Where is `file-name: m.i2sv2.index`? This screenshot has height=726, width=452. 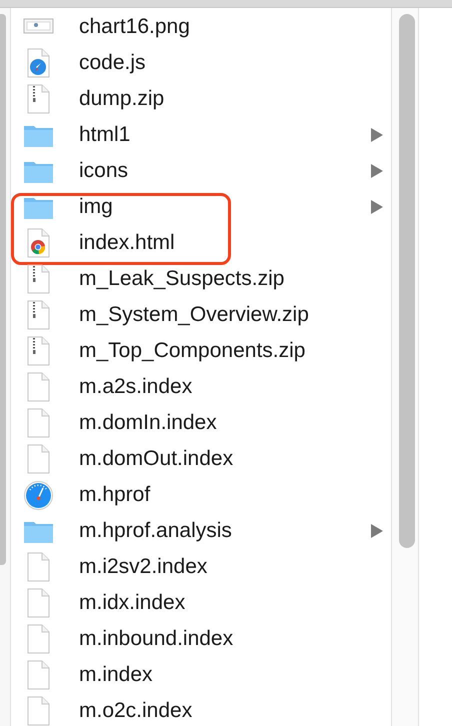
file-name: m.i2sv2.index is located at coordinates (235, 567).